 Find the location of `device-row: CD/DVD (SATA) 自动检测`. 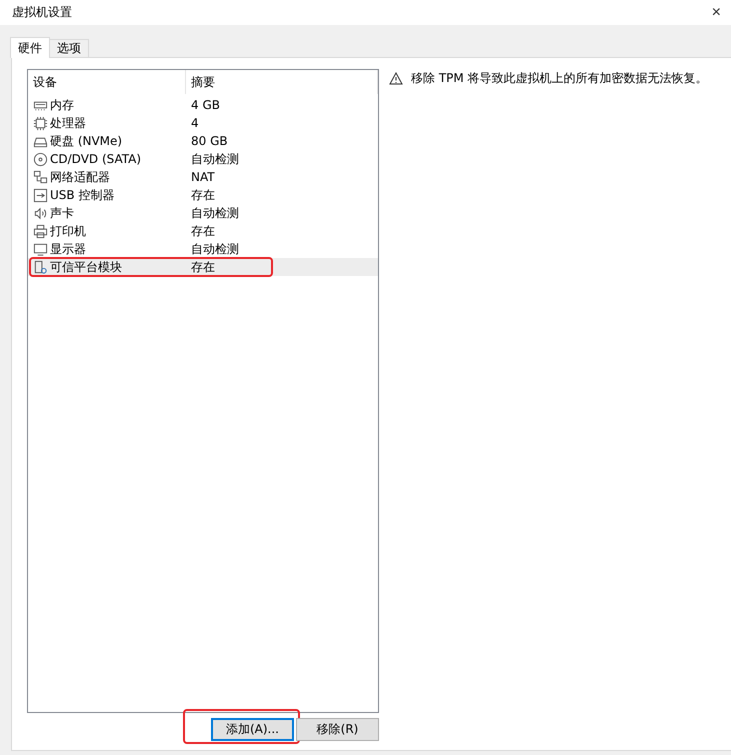

device-row: CD/DVD (SATA) 自动检测 is located at coordinates (203, 159).